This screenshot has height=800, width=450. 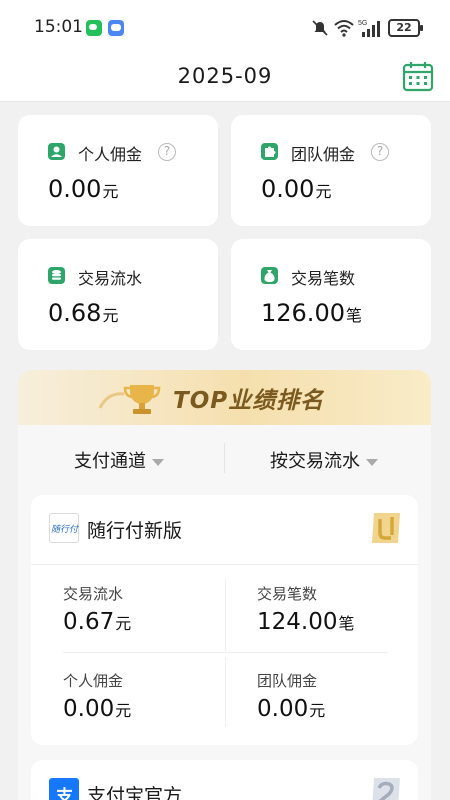 What do you see at coordinates (344, 28) in the screenshot?
I see `wifi-icon` at bounding box center [344, 28].